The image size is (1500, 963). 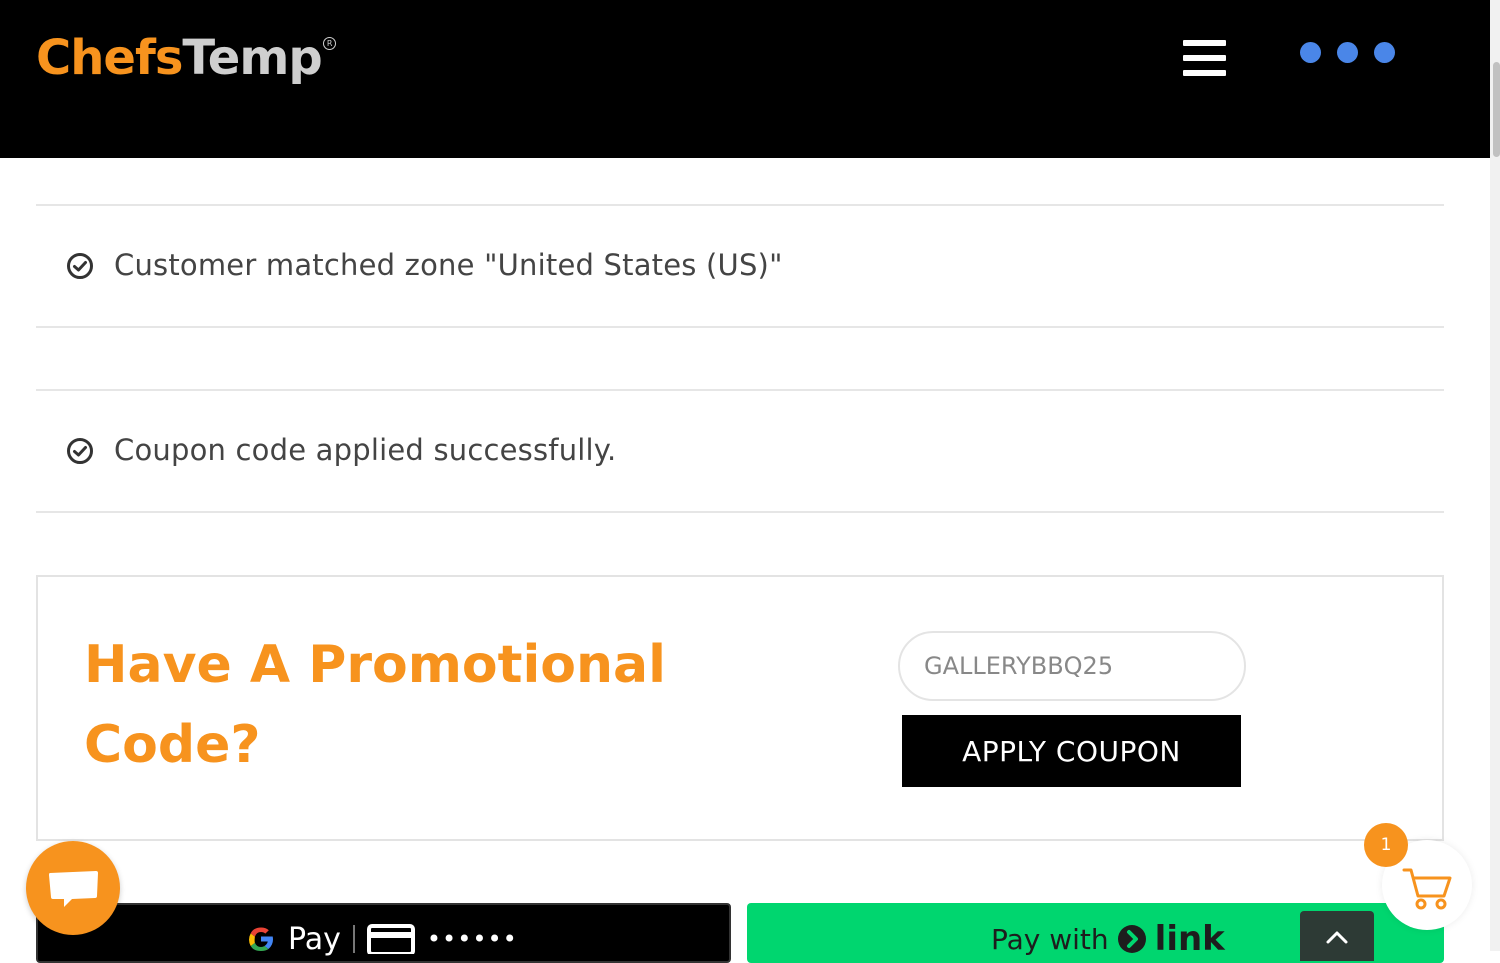 I want to click on notice-coupon-applied: Coupon code applied successfully., so click(x=740, y=451).